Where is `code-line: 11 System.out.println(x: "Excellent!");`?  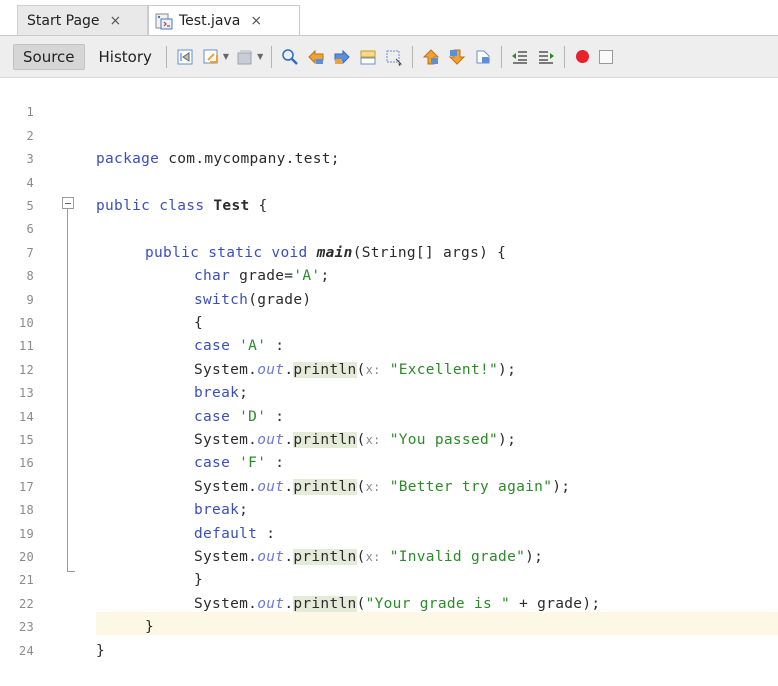
code-line: 11 System.out.println(x: "Excellent!"); is located at coordinates (389, 345).